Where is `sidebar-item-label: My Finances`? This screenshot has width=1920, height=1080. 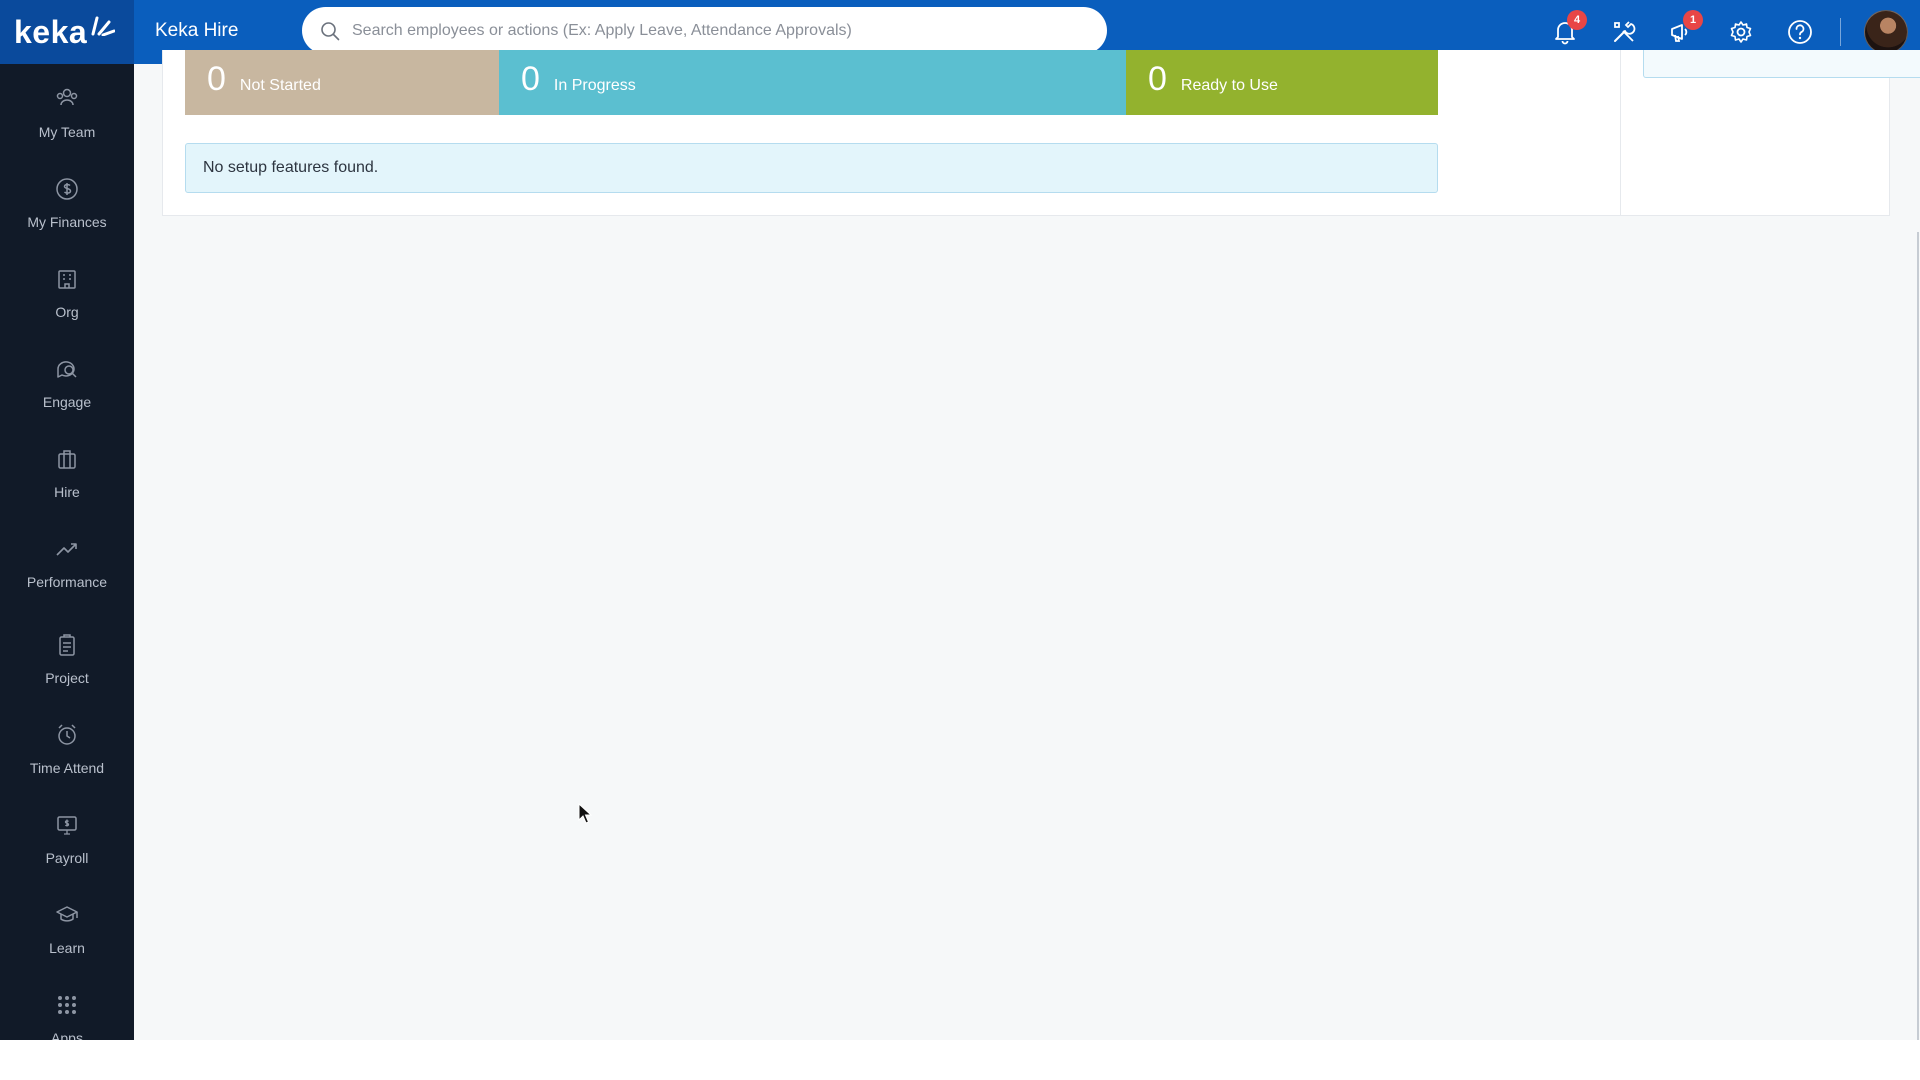
sidebar-item-label: My Finances is located at coordinates (67, 222).